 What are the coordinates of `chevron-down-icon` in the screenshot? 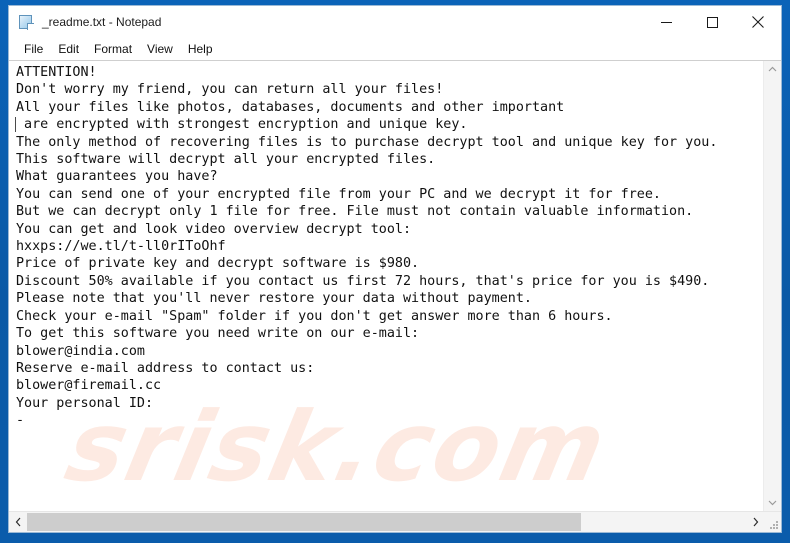 It's located at (772, 503).